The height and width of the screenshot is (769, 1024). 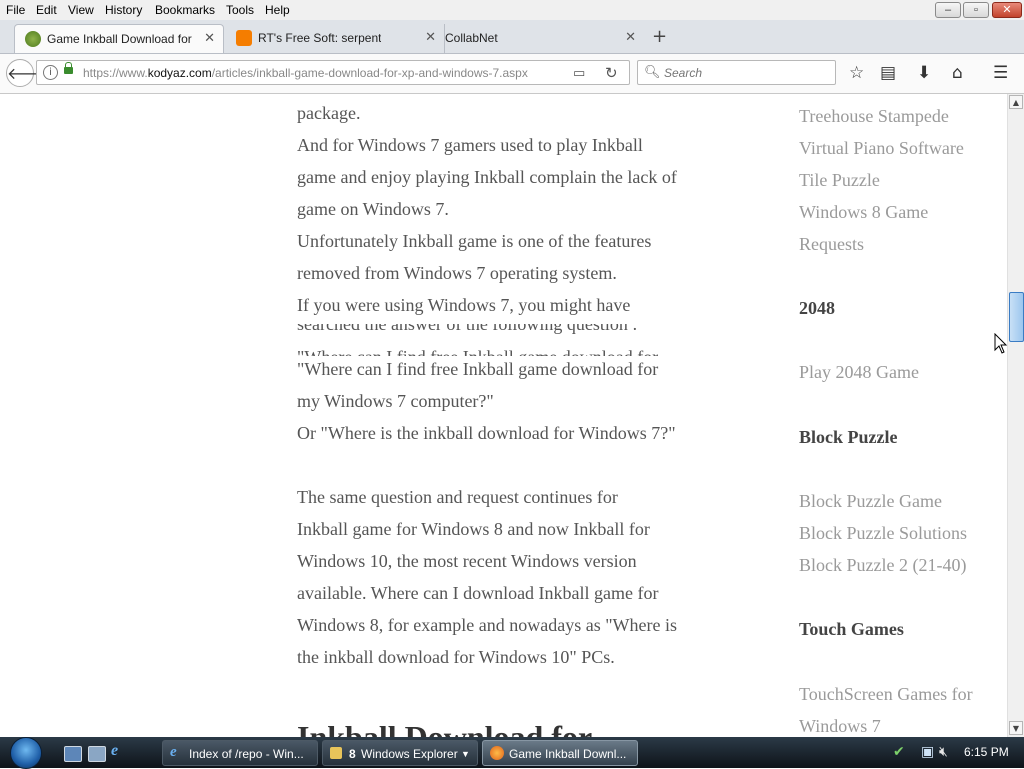 I want to click on url-domain: kodyaz.com, so click(x=179, y=73).